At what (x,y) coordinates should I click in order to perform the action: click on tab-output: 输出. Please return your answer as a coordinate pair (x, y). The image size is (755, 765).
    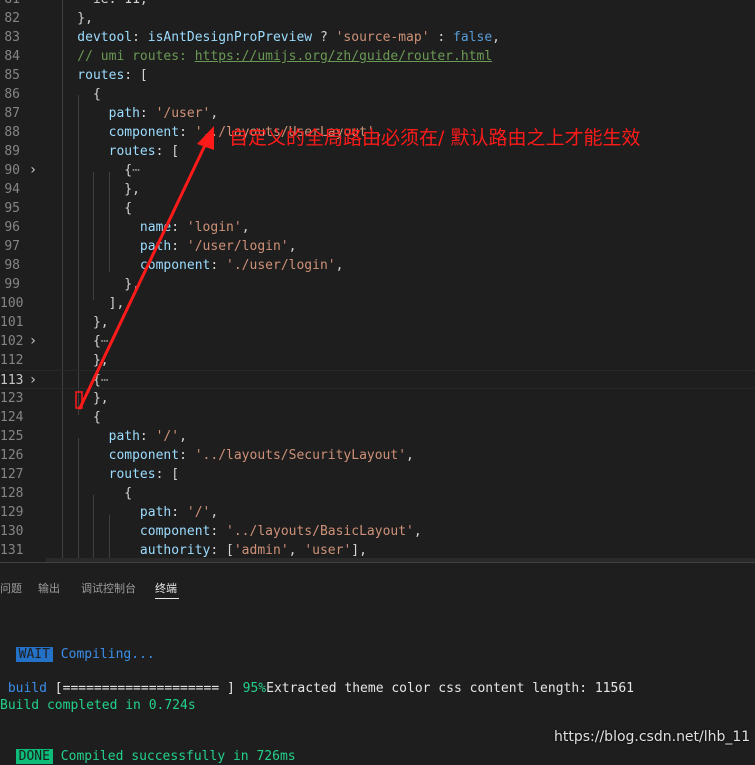
    Looking at the image, I should click on (49, 589).